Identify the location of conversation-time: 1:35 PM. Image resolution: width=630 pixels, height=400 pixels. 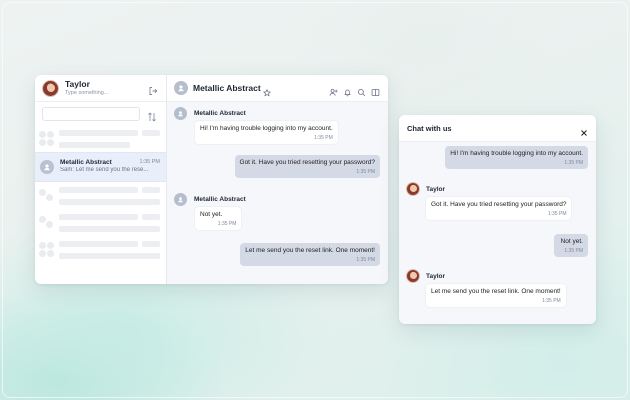
(149, 162).